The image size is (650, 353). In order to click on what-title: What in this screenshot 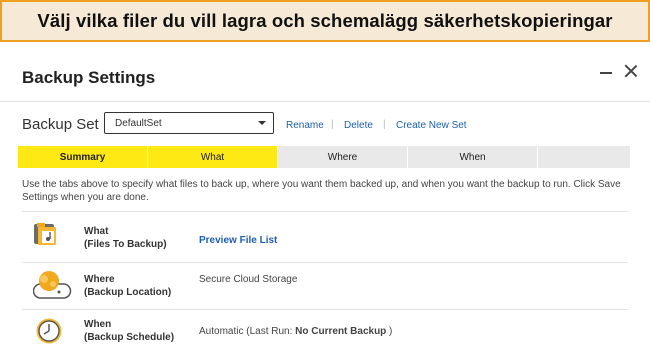, I will do `click(96, 231)`.